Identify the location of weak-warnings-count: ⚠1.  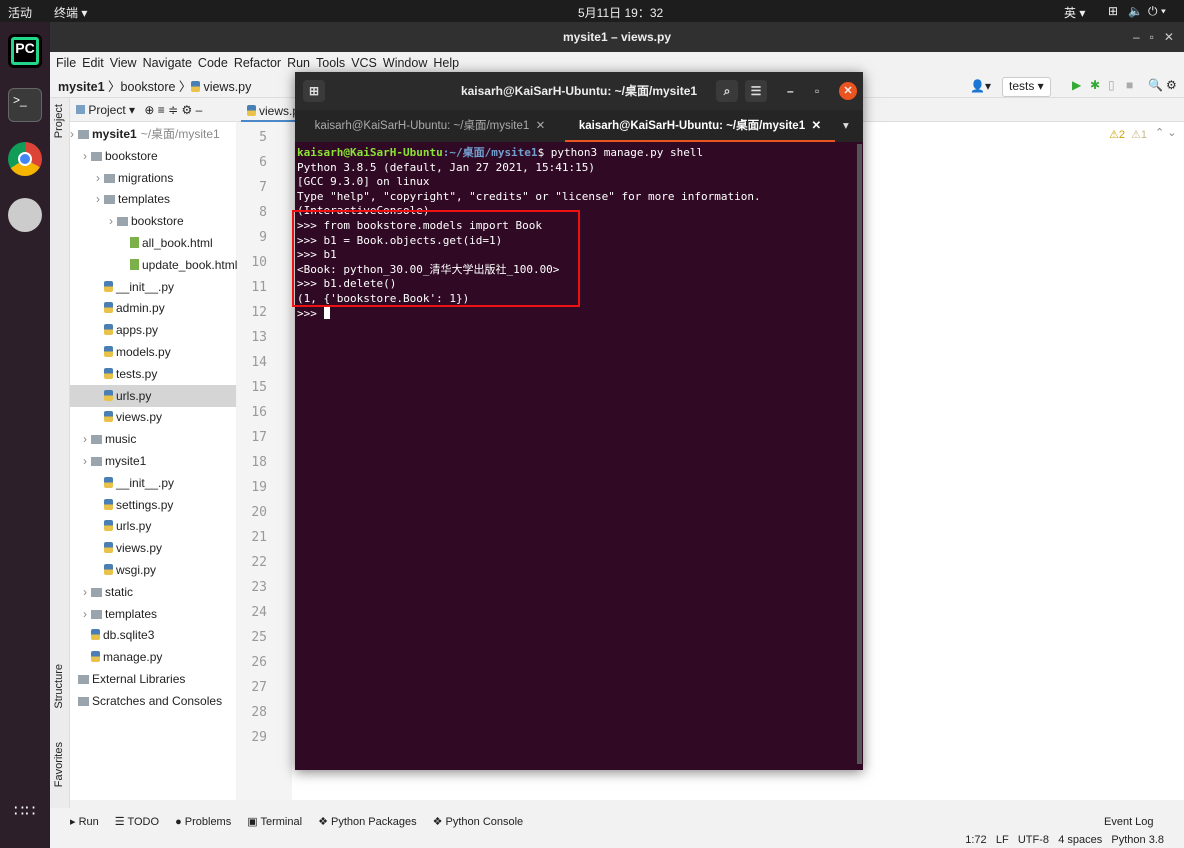
(1139, 134).